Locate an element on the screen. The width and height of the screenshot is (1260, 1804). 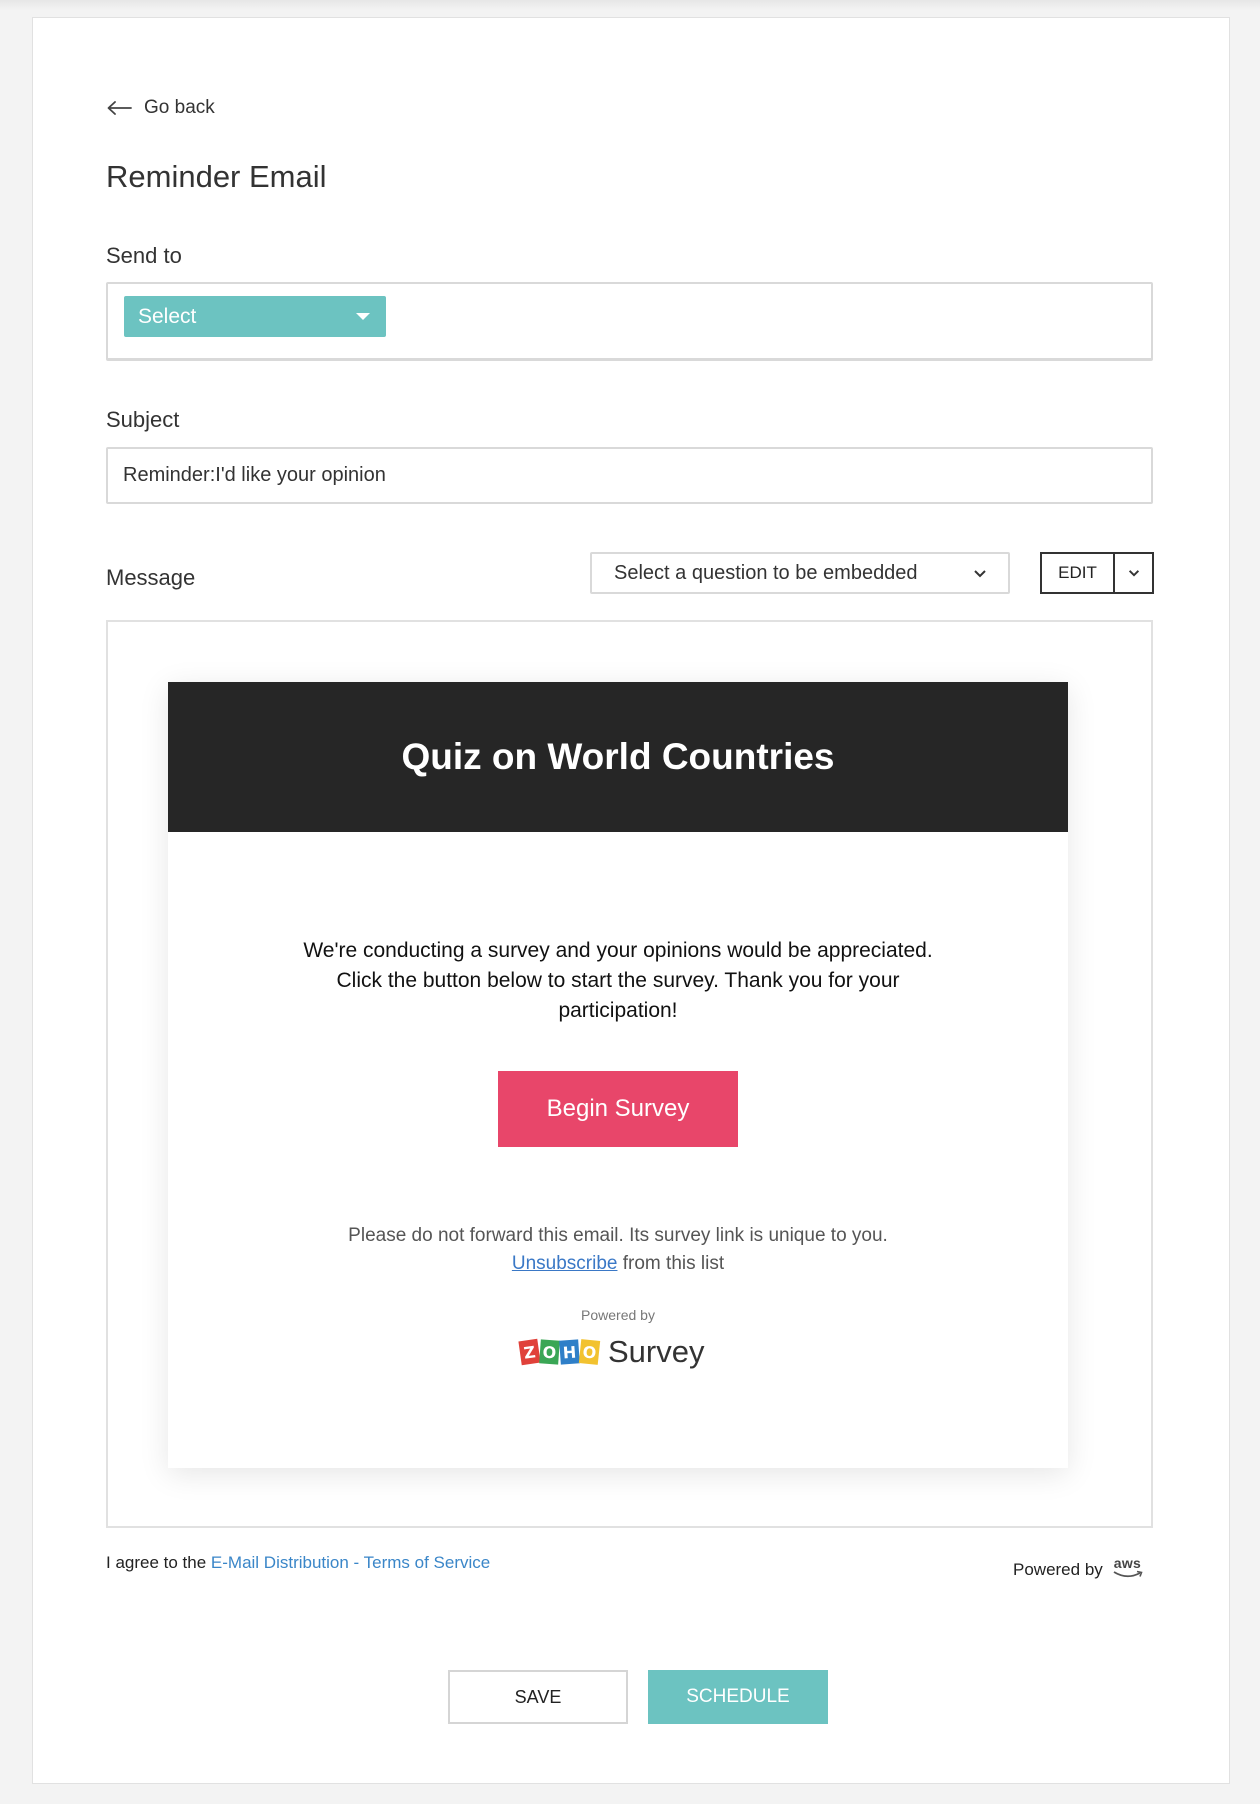
unsubscribe-line: Unsubscribe from this list is located at coordinates (618, 1264).